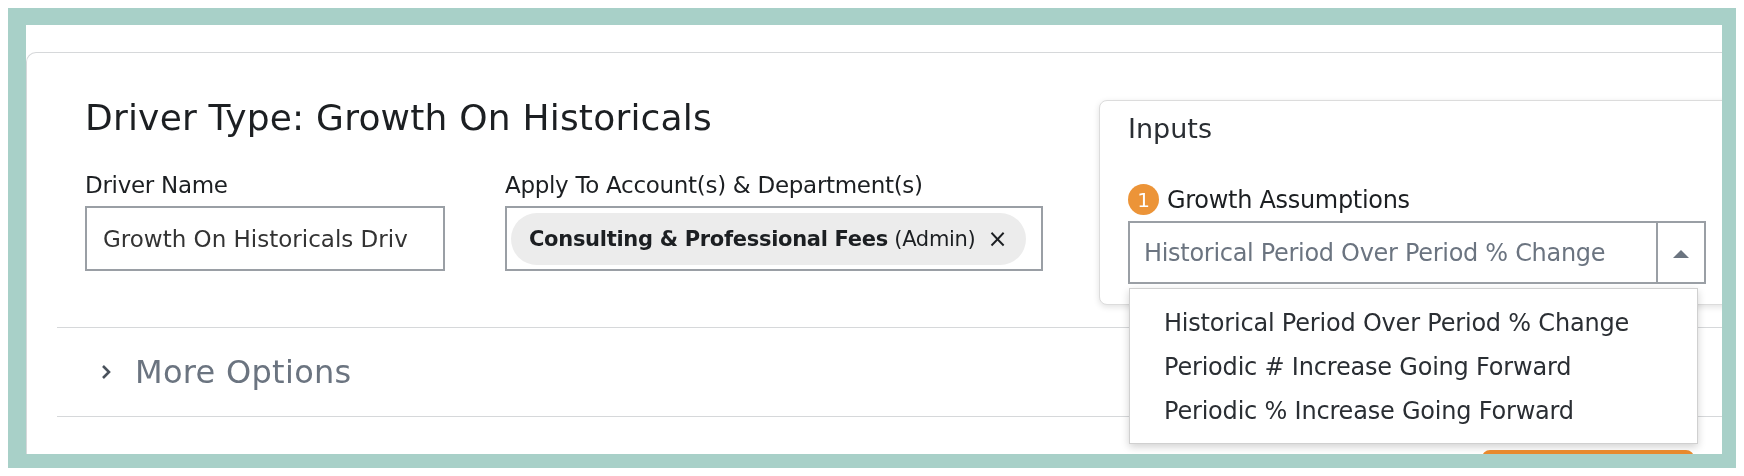 This screenshot has height=476, width=1744. Describe the element at coordinates (1413, 367) in the screenshot. I see `menu-item: Periodic # Increase Going Forward` at that location.